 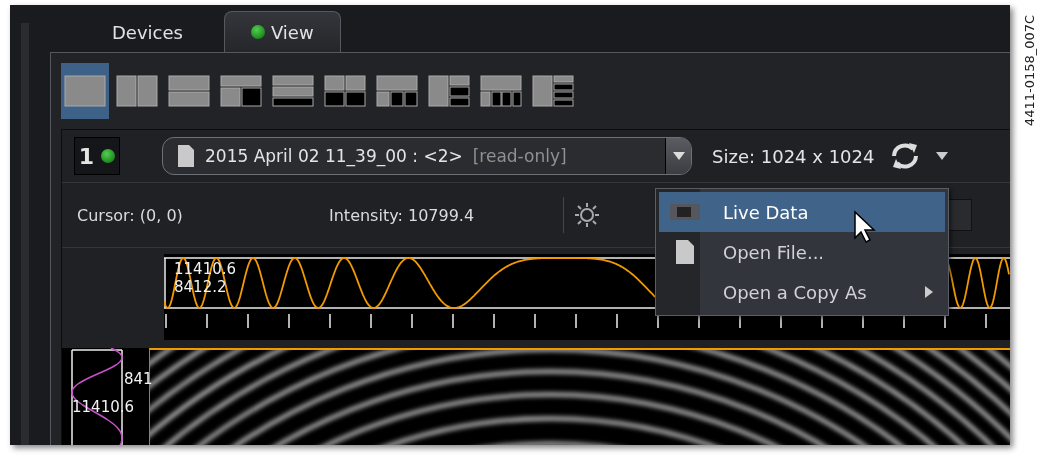 I want to click on status-led, so click(x=257, y=32).